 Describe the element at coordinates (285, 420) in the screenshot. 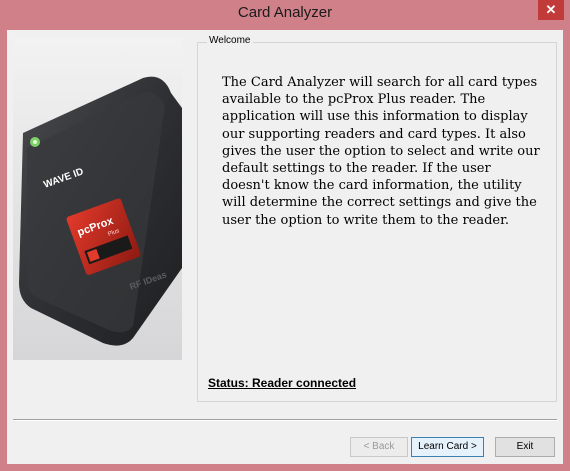

I see `divider` at that location.